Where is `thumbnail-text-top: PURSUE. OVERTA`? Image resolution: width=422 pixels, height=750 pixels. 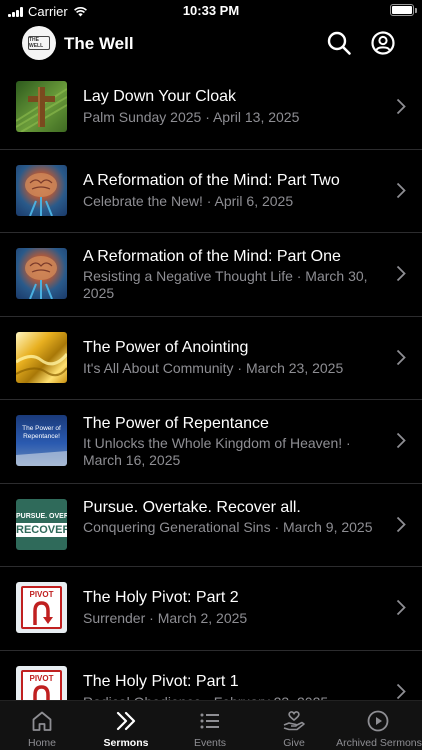
thumbnail-text-top: PURSUE. OVERTA is located at coordinates (41, 516).